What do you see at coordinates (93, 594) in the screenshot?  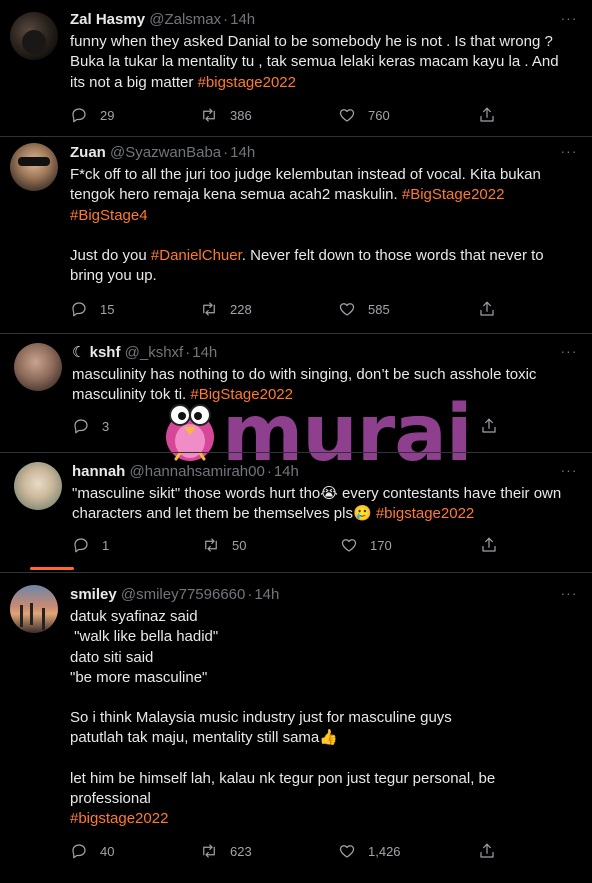 I see `author-name: smiley` at bounding box center [93, 594].